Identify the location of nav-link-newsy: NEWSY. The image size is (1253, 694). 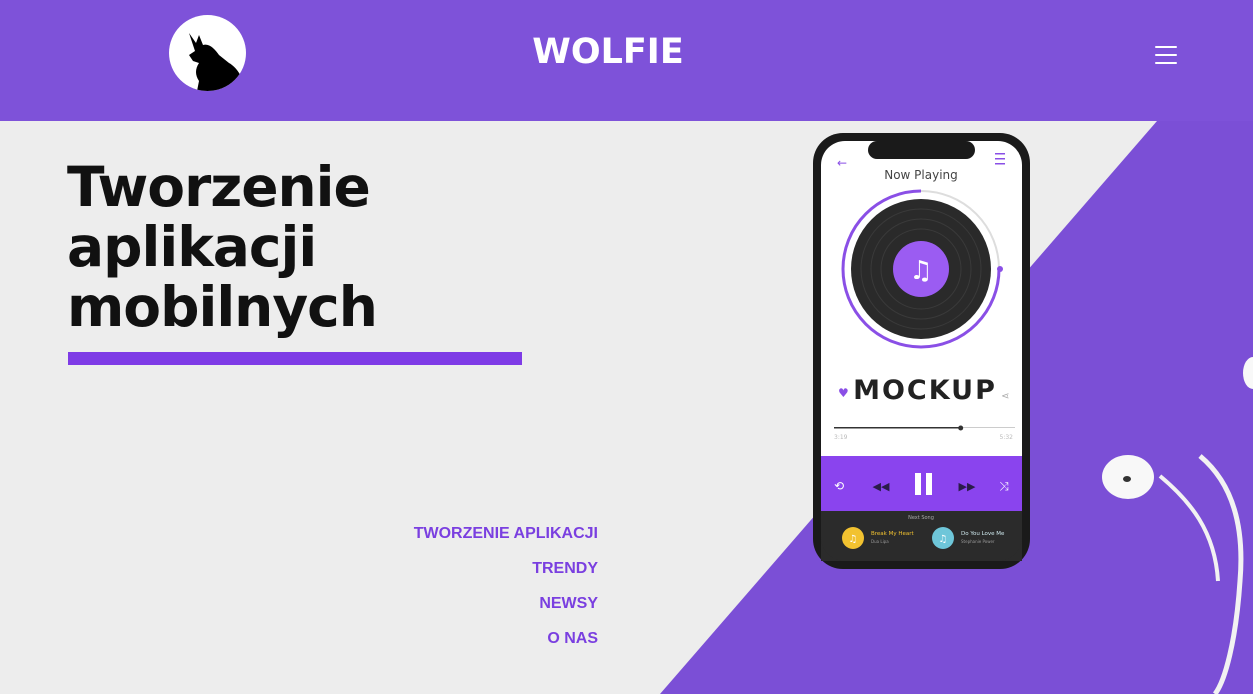
(499, 603).